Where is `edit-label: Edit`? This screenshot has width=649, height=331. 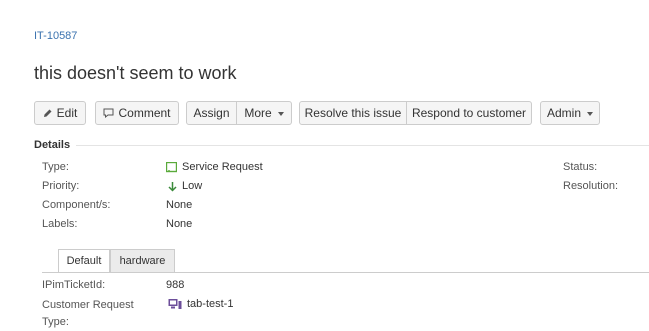 edit-label: Edit is located at coordinates (67, 113).